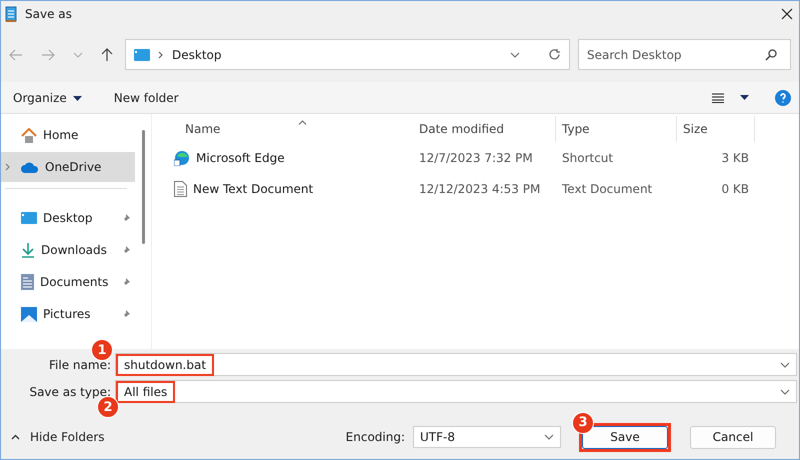  I want to click on sidebar-item: Documents, so click(68, 282).